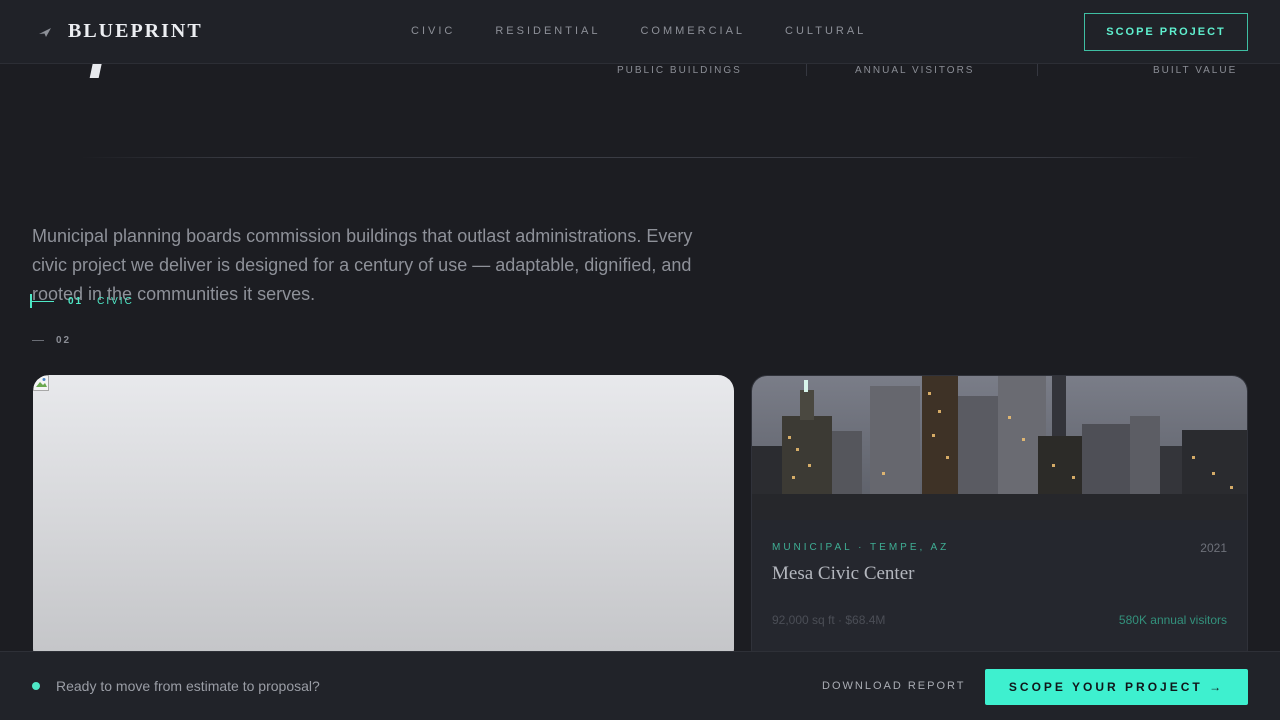 The image size is (1280, 720). Describe the element at coordinates (51, 340) in the screenshot. I see `section-indicator-02: 02` at that location.